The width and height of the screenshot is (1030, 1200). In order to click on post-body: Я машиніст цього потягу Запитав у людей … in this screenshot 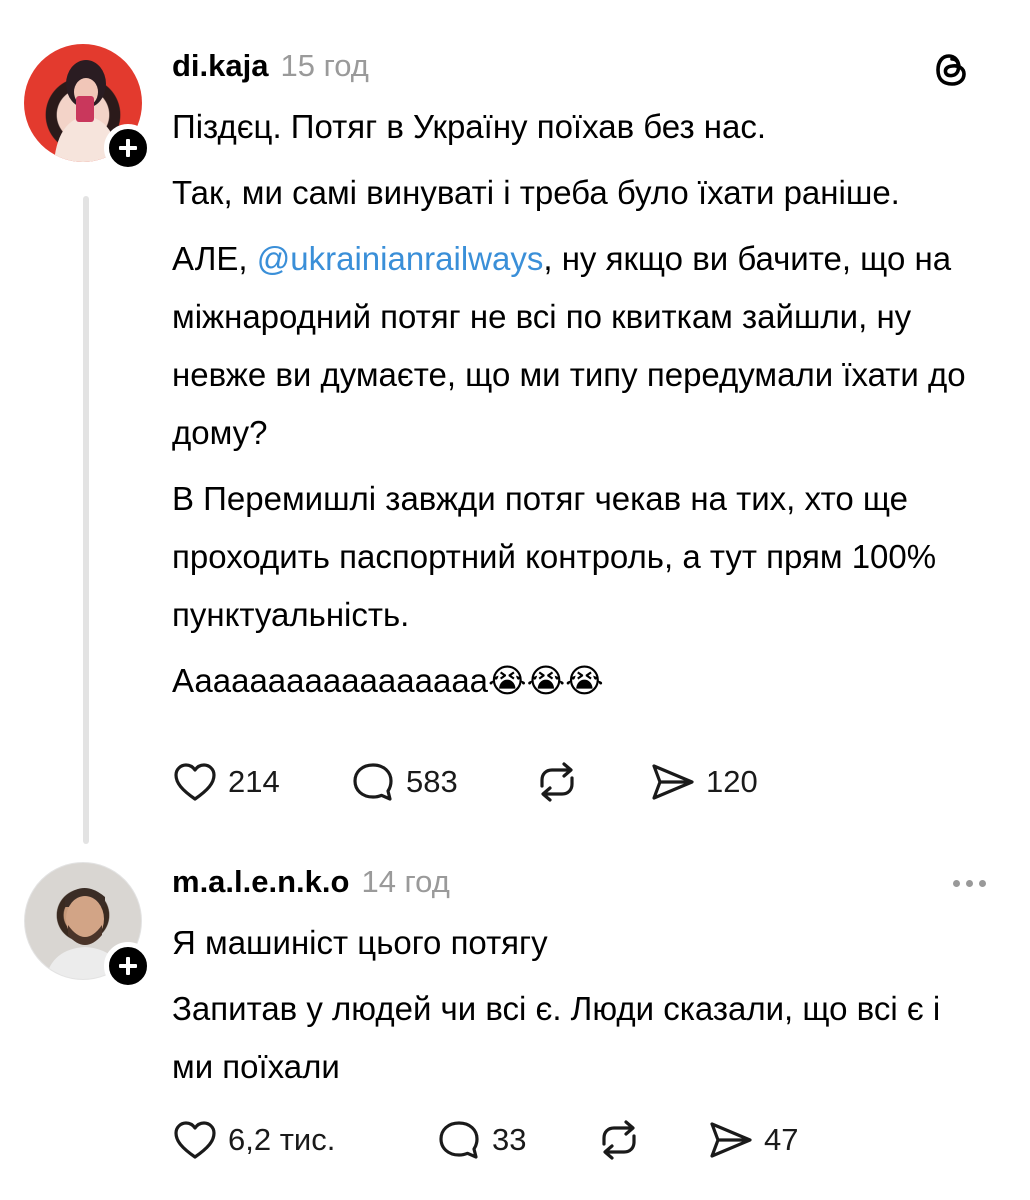, I will do `click(587, 1009)`.